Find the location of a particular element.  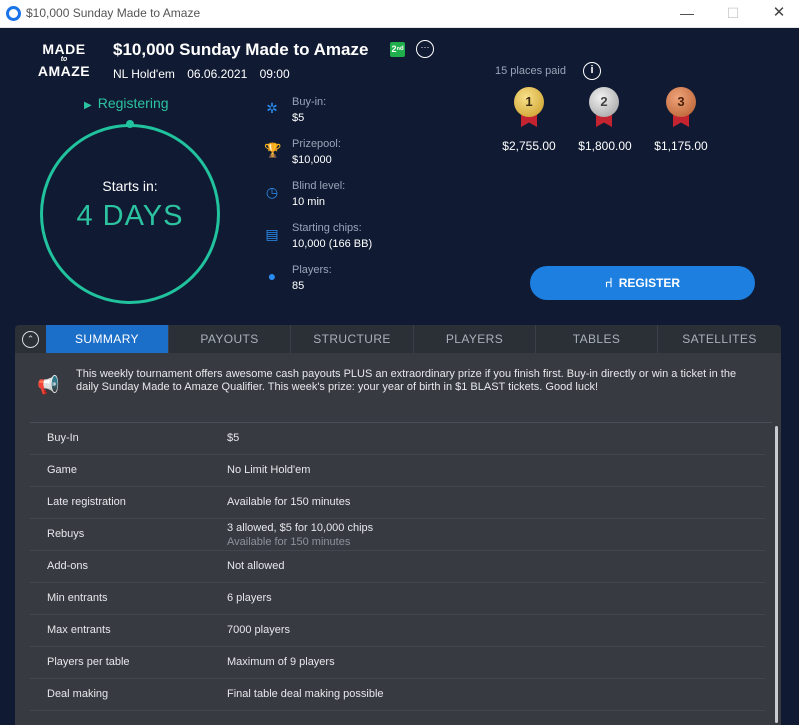

poker-chip-icon: ✲ is located at coordinates (272, 108).